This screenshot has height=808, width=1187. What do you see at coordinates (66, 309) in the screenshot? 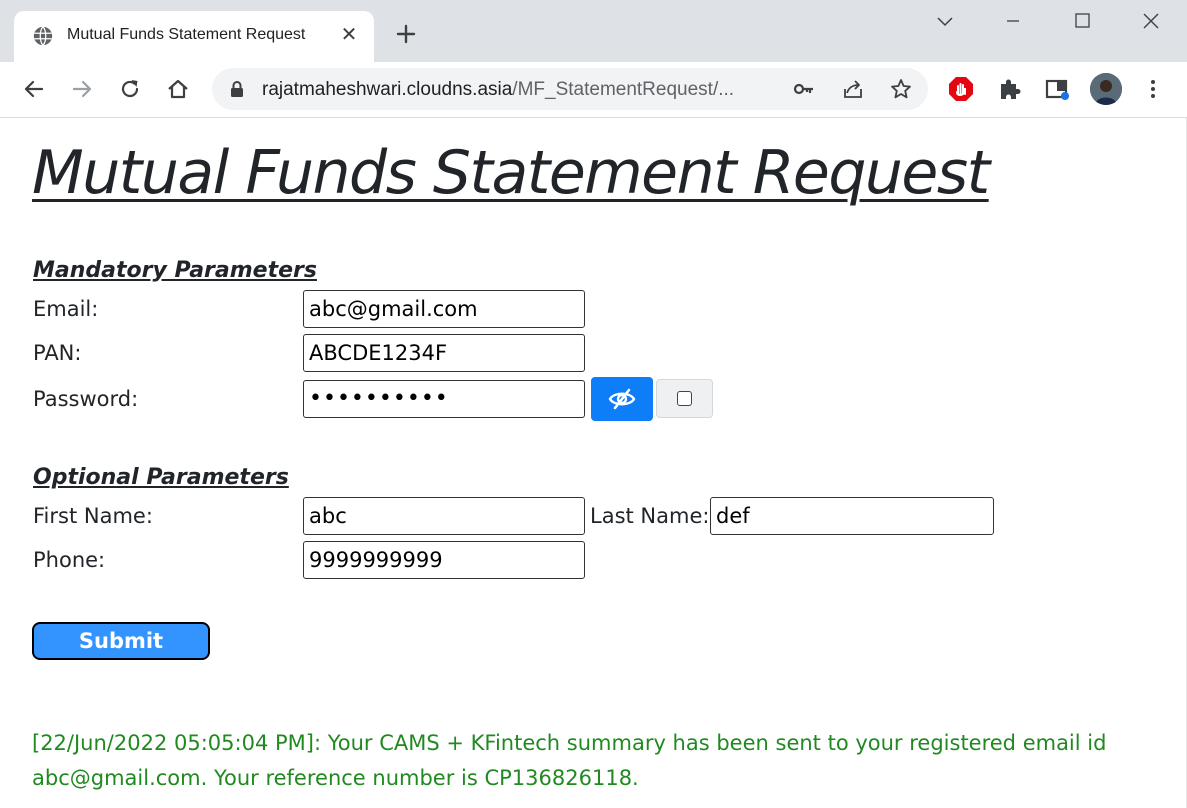
I see `email-label: Email:` at bounding box center [66, 309].